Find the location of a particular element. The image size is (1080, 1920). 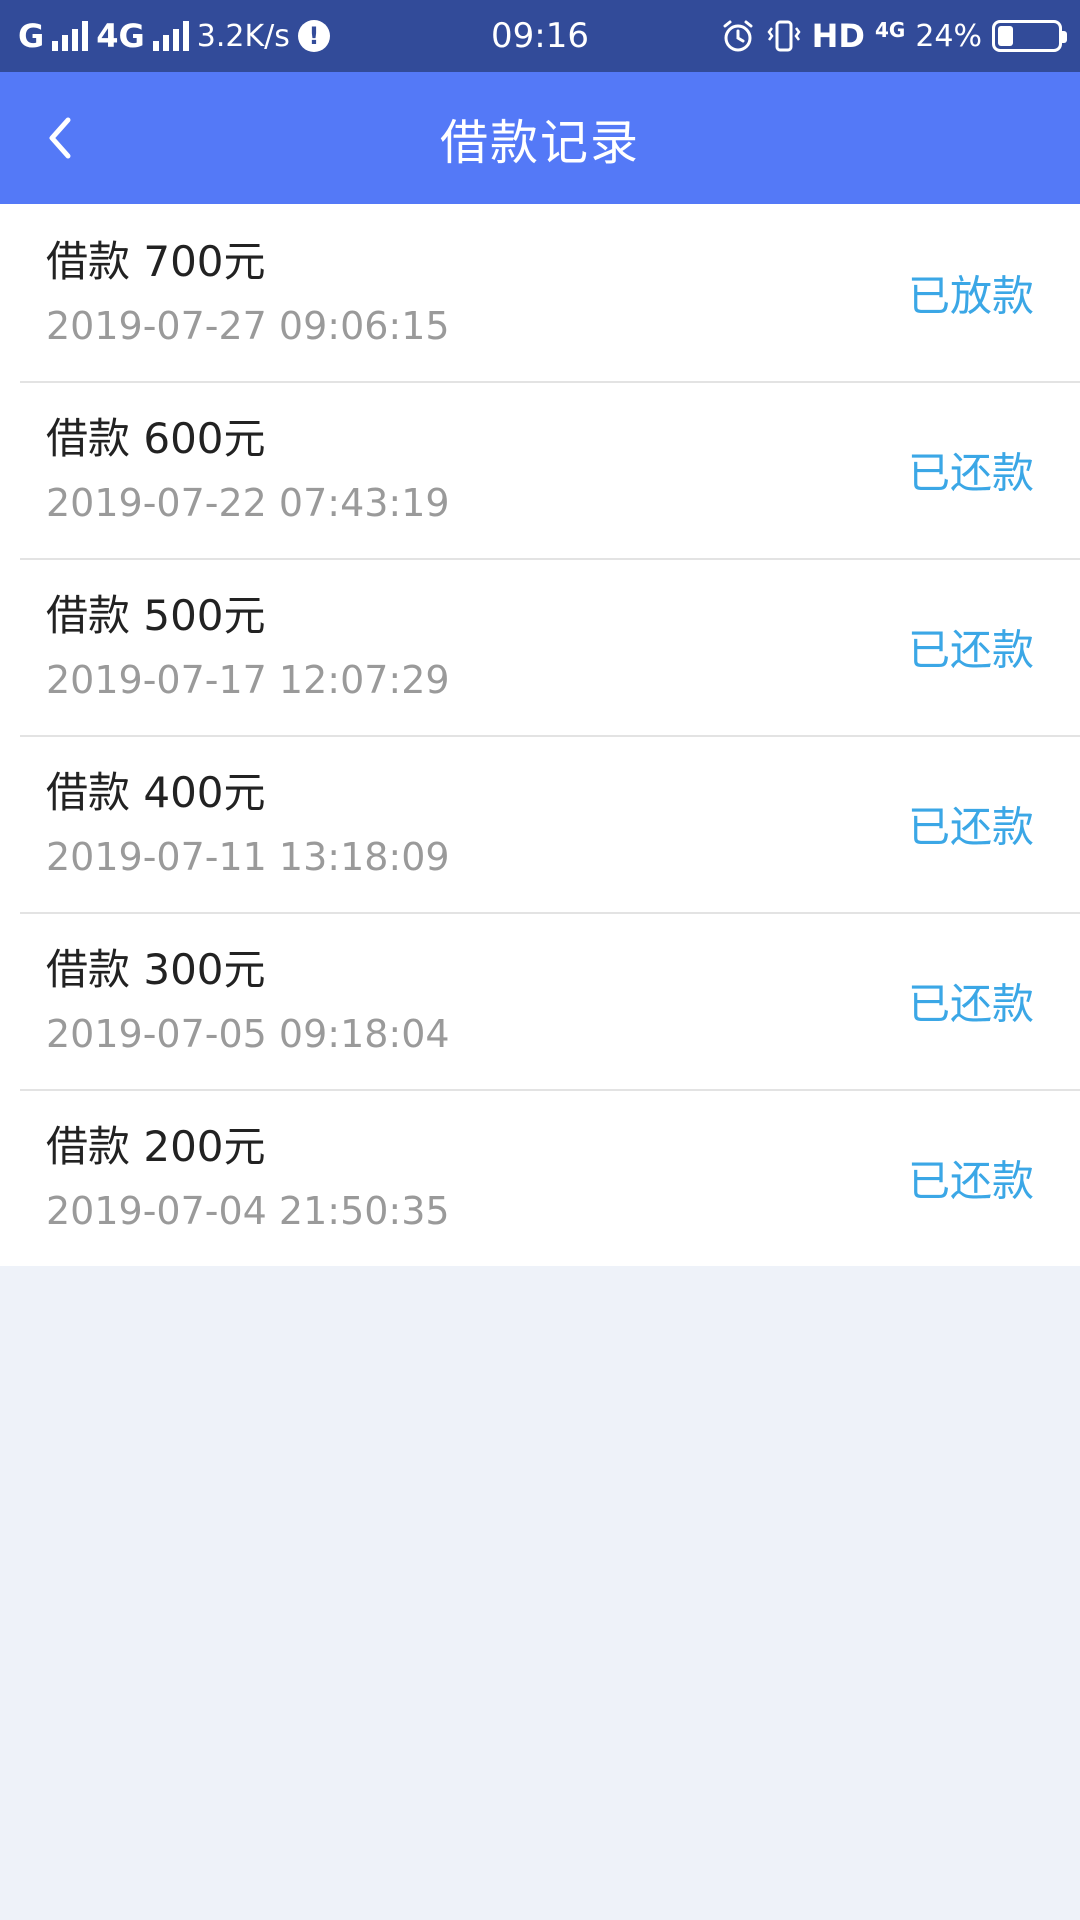

chevron-left-icon is located at coordinates (60, 138).